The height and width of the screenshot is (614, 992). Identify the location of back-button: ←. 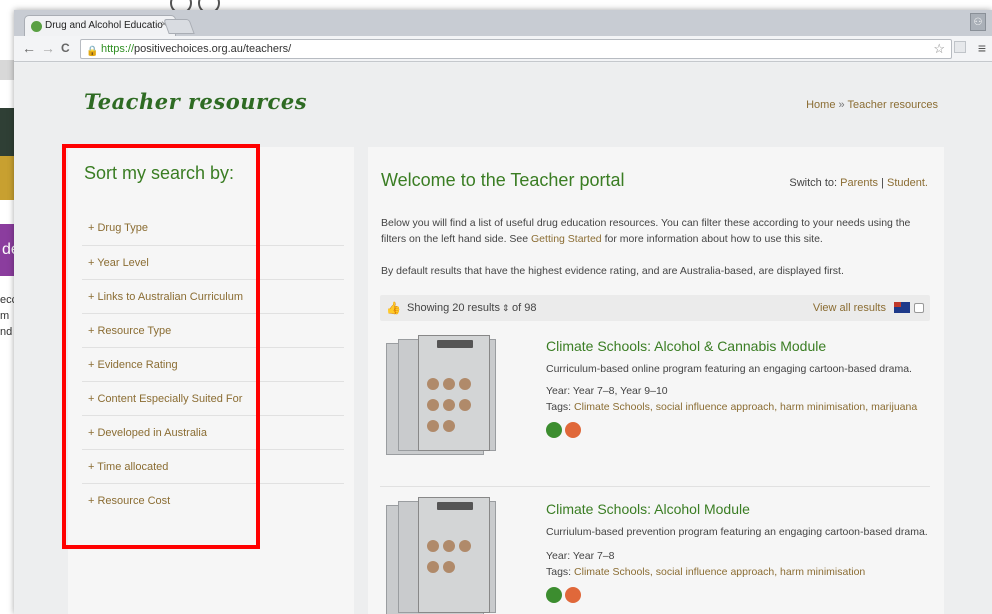
(29, 48).